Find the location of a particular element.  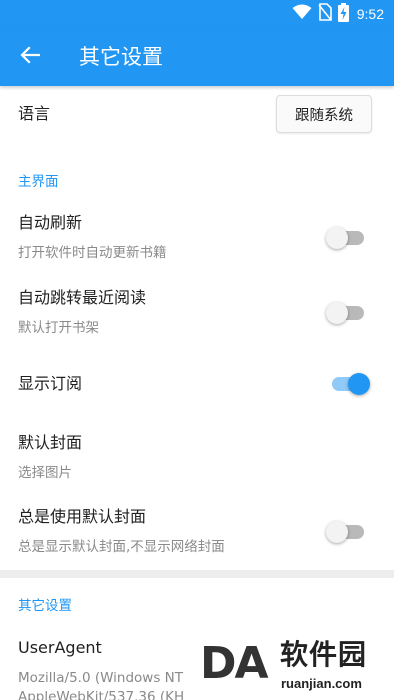

pref-summary: 打开软件时自动更新书籍 is located at coordinates (92, 253).